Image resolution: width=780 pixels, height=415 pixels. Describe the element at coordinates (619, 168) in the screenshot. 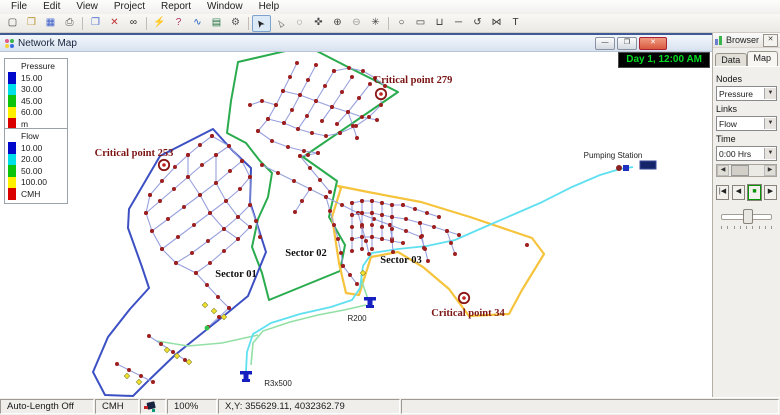

I see `pump-symbol` at that location.